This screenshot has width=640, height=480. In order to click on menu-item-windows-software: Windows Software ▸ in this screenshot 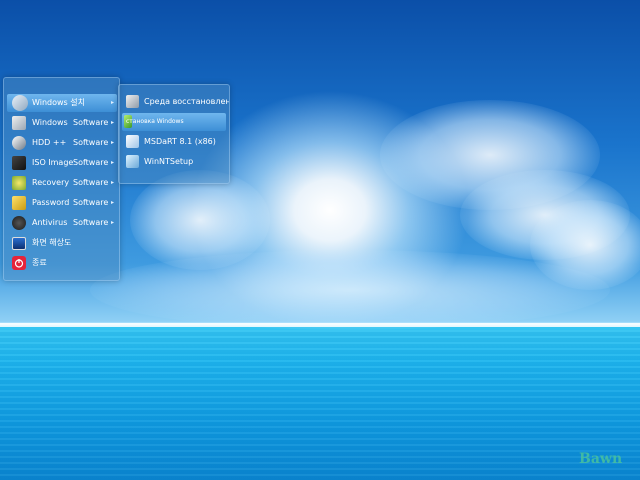, I will do `click(62, 123)`.